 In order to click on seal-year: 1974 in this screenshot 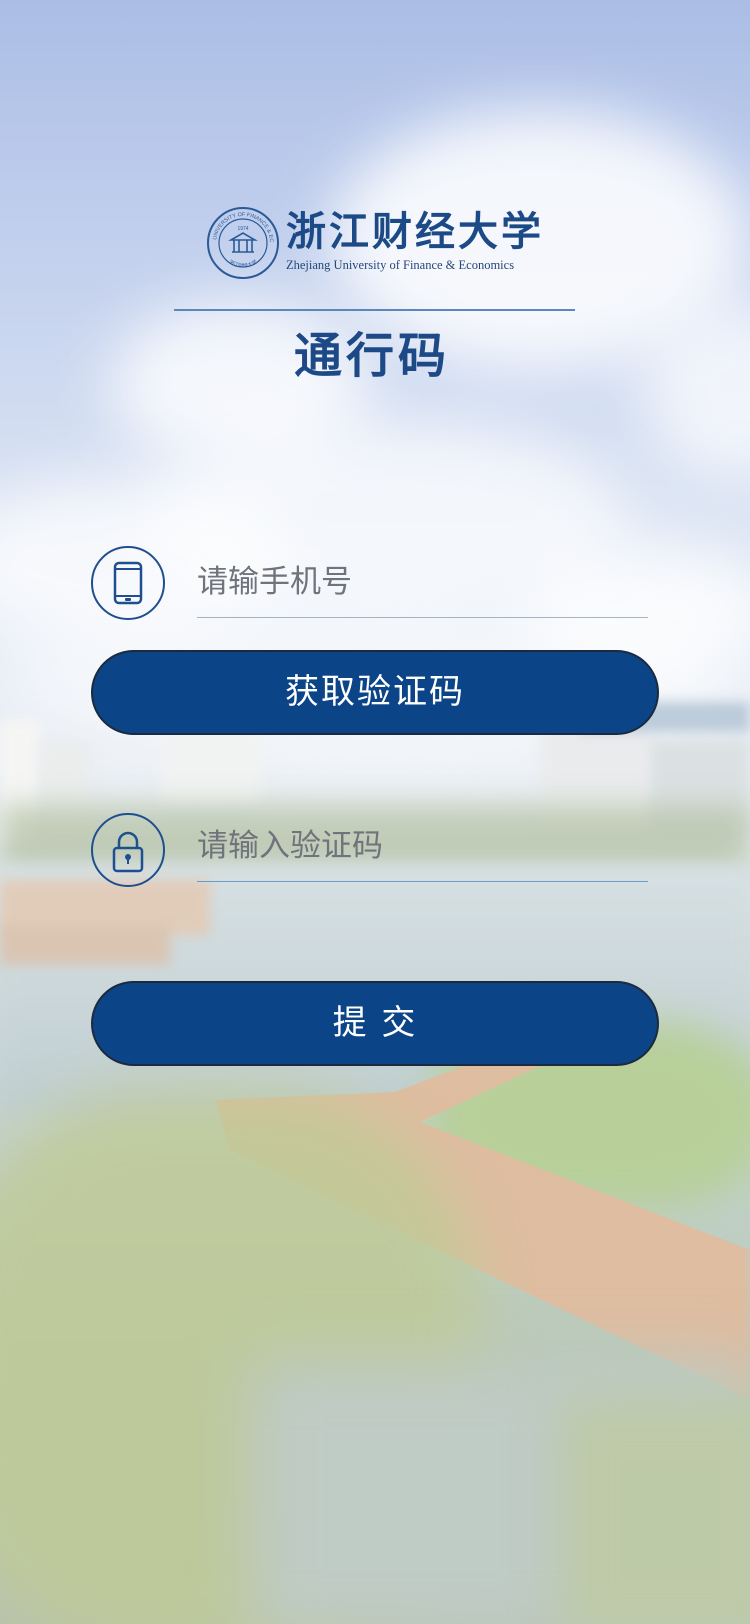, I will do `click(242, 229)`.